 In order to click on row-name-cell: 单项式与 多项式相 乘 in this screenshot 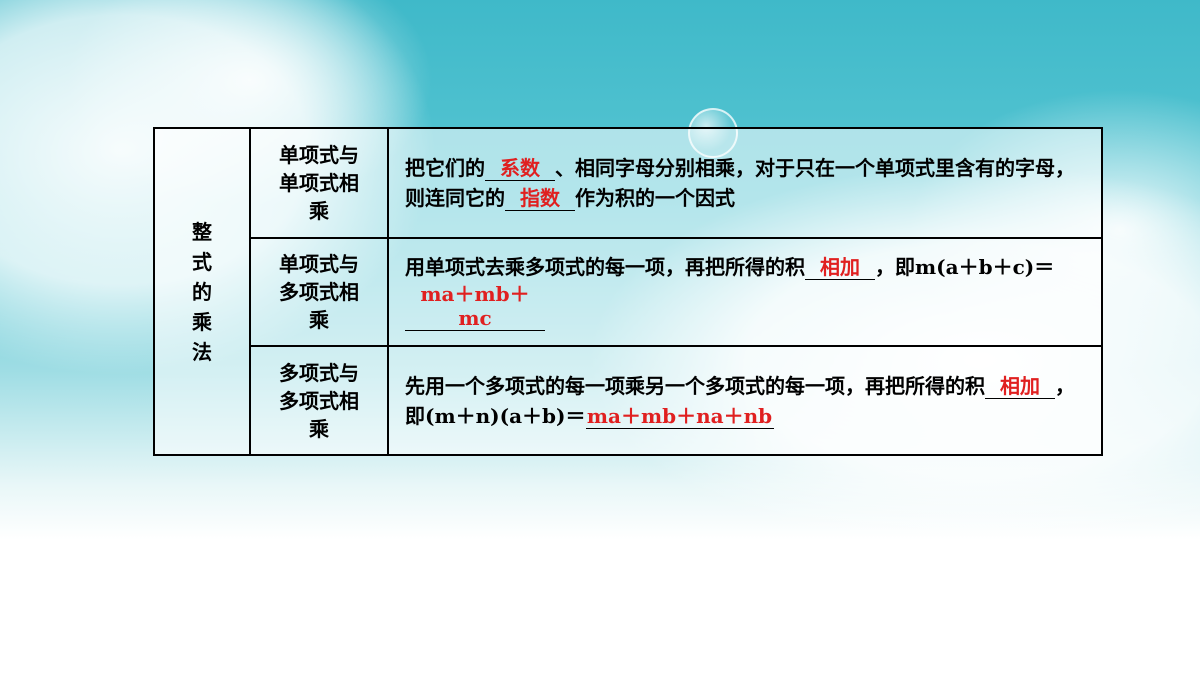, I will do `click(319, 292)`.